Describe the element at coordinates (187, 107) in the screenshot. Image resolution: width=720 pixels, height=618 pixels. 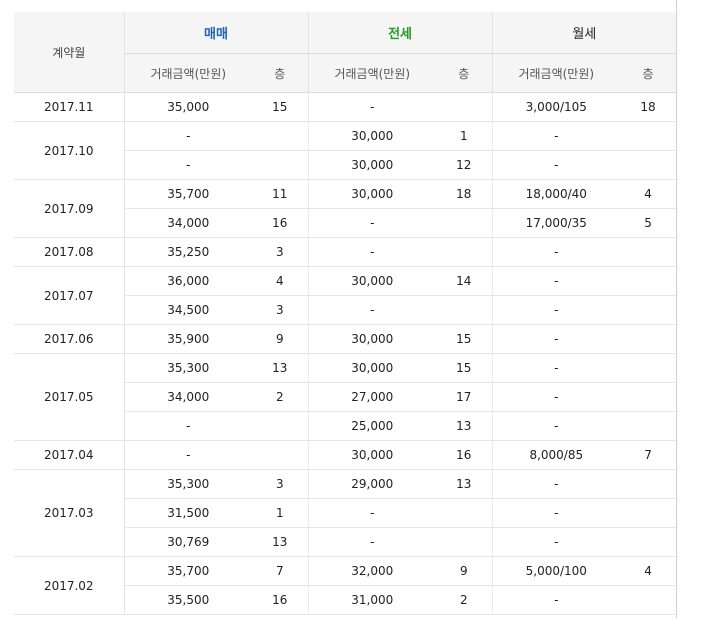
I see `sale-price-cell: 35,000` at that location.